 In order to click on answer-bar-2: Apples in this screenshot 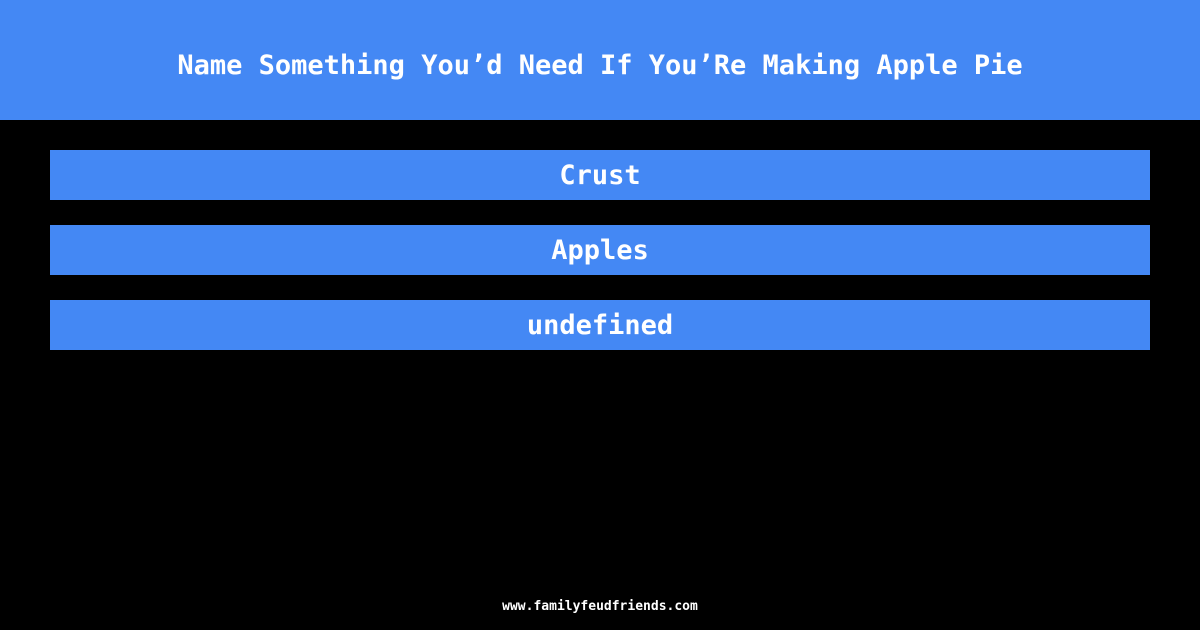, I will do `click(600, 250)`.